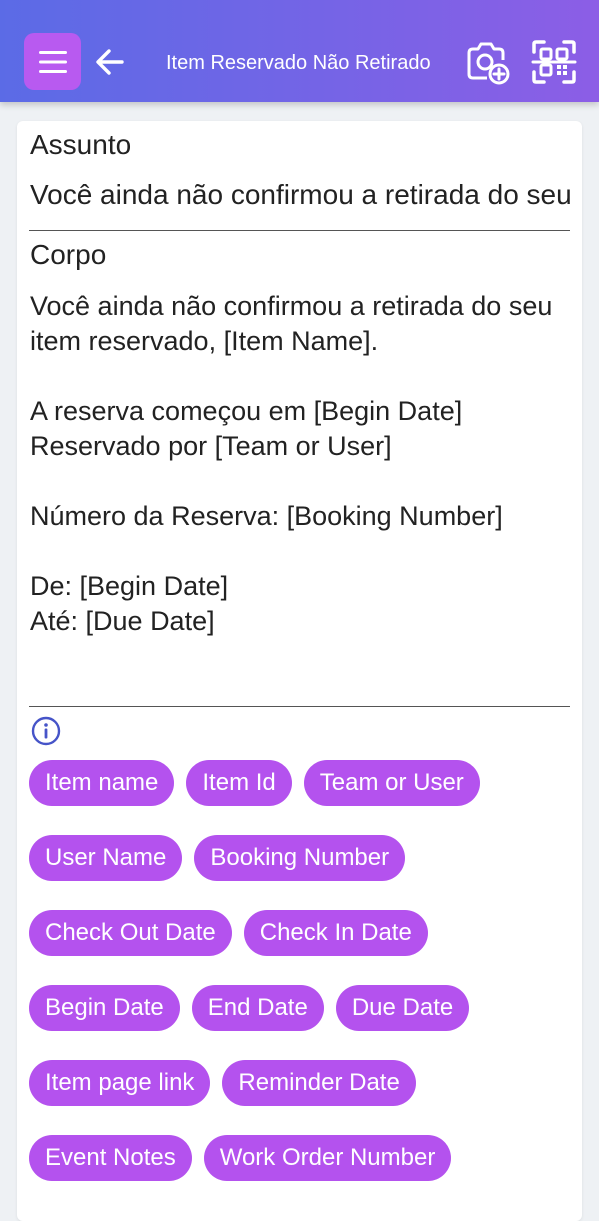 The width and height of the screenshot is (599, 1221). Describe the element at coordinates (110, 1158) in the screenshot. I see `placeholder-chip: Event Notes` at that location.